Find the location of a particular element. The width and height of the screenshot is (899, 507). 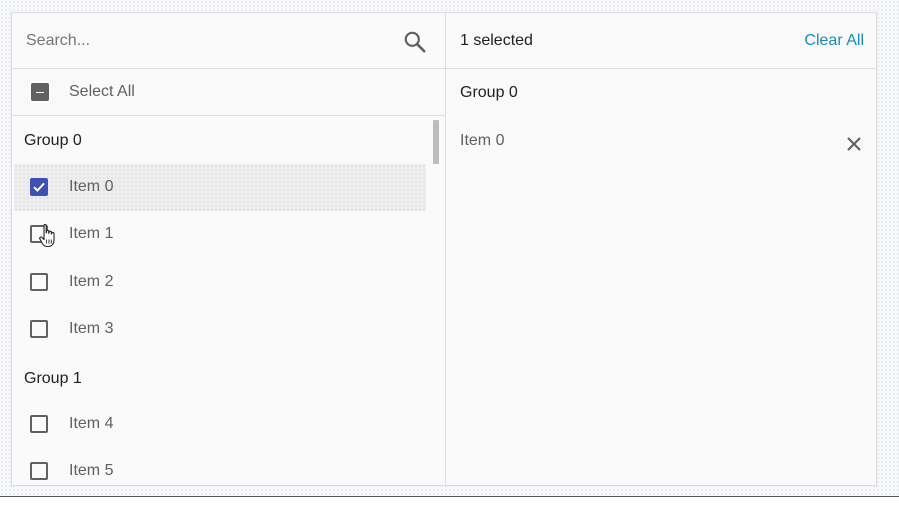

hand-pointer-cursor-icon is located at coordinates (47, 236).